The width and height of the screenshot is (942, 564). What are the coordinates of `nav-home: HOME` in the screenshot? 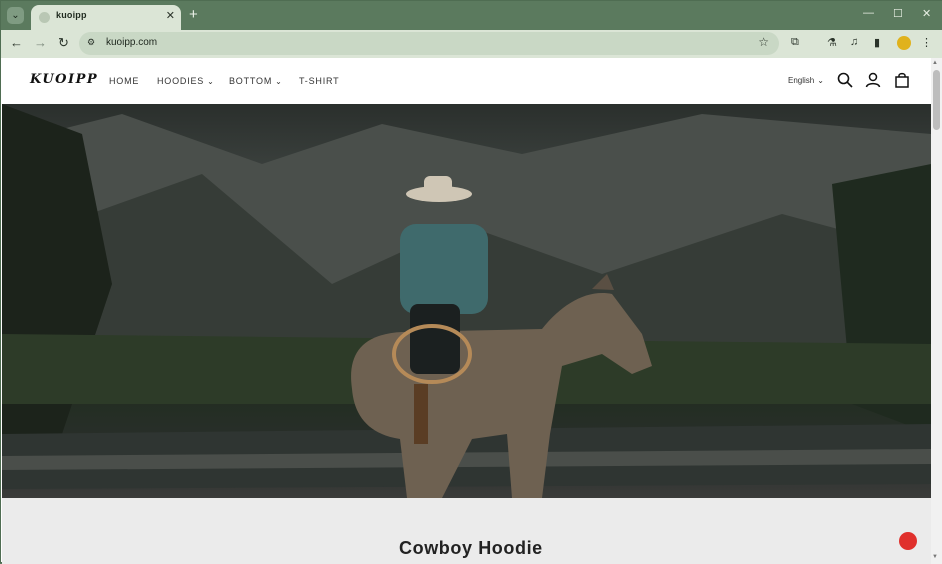 It's located at (124, 81).